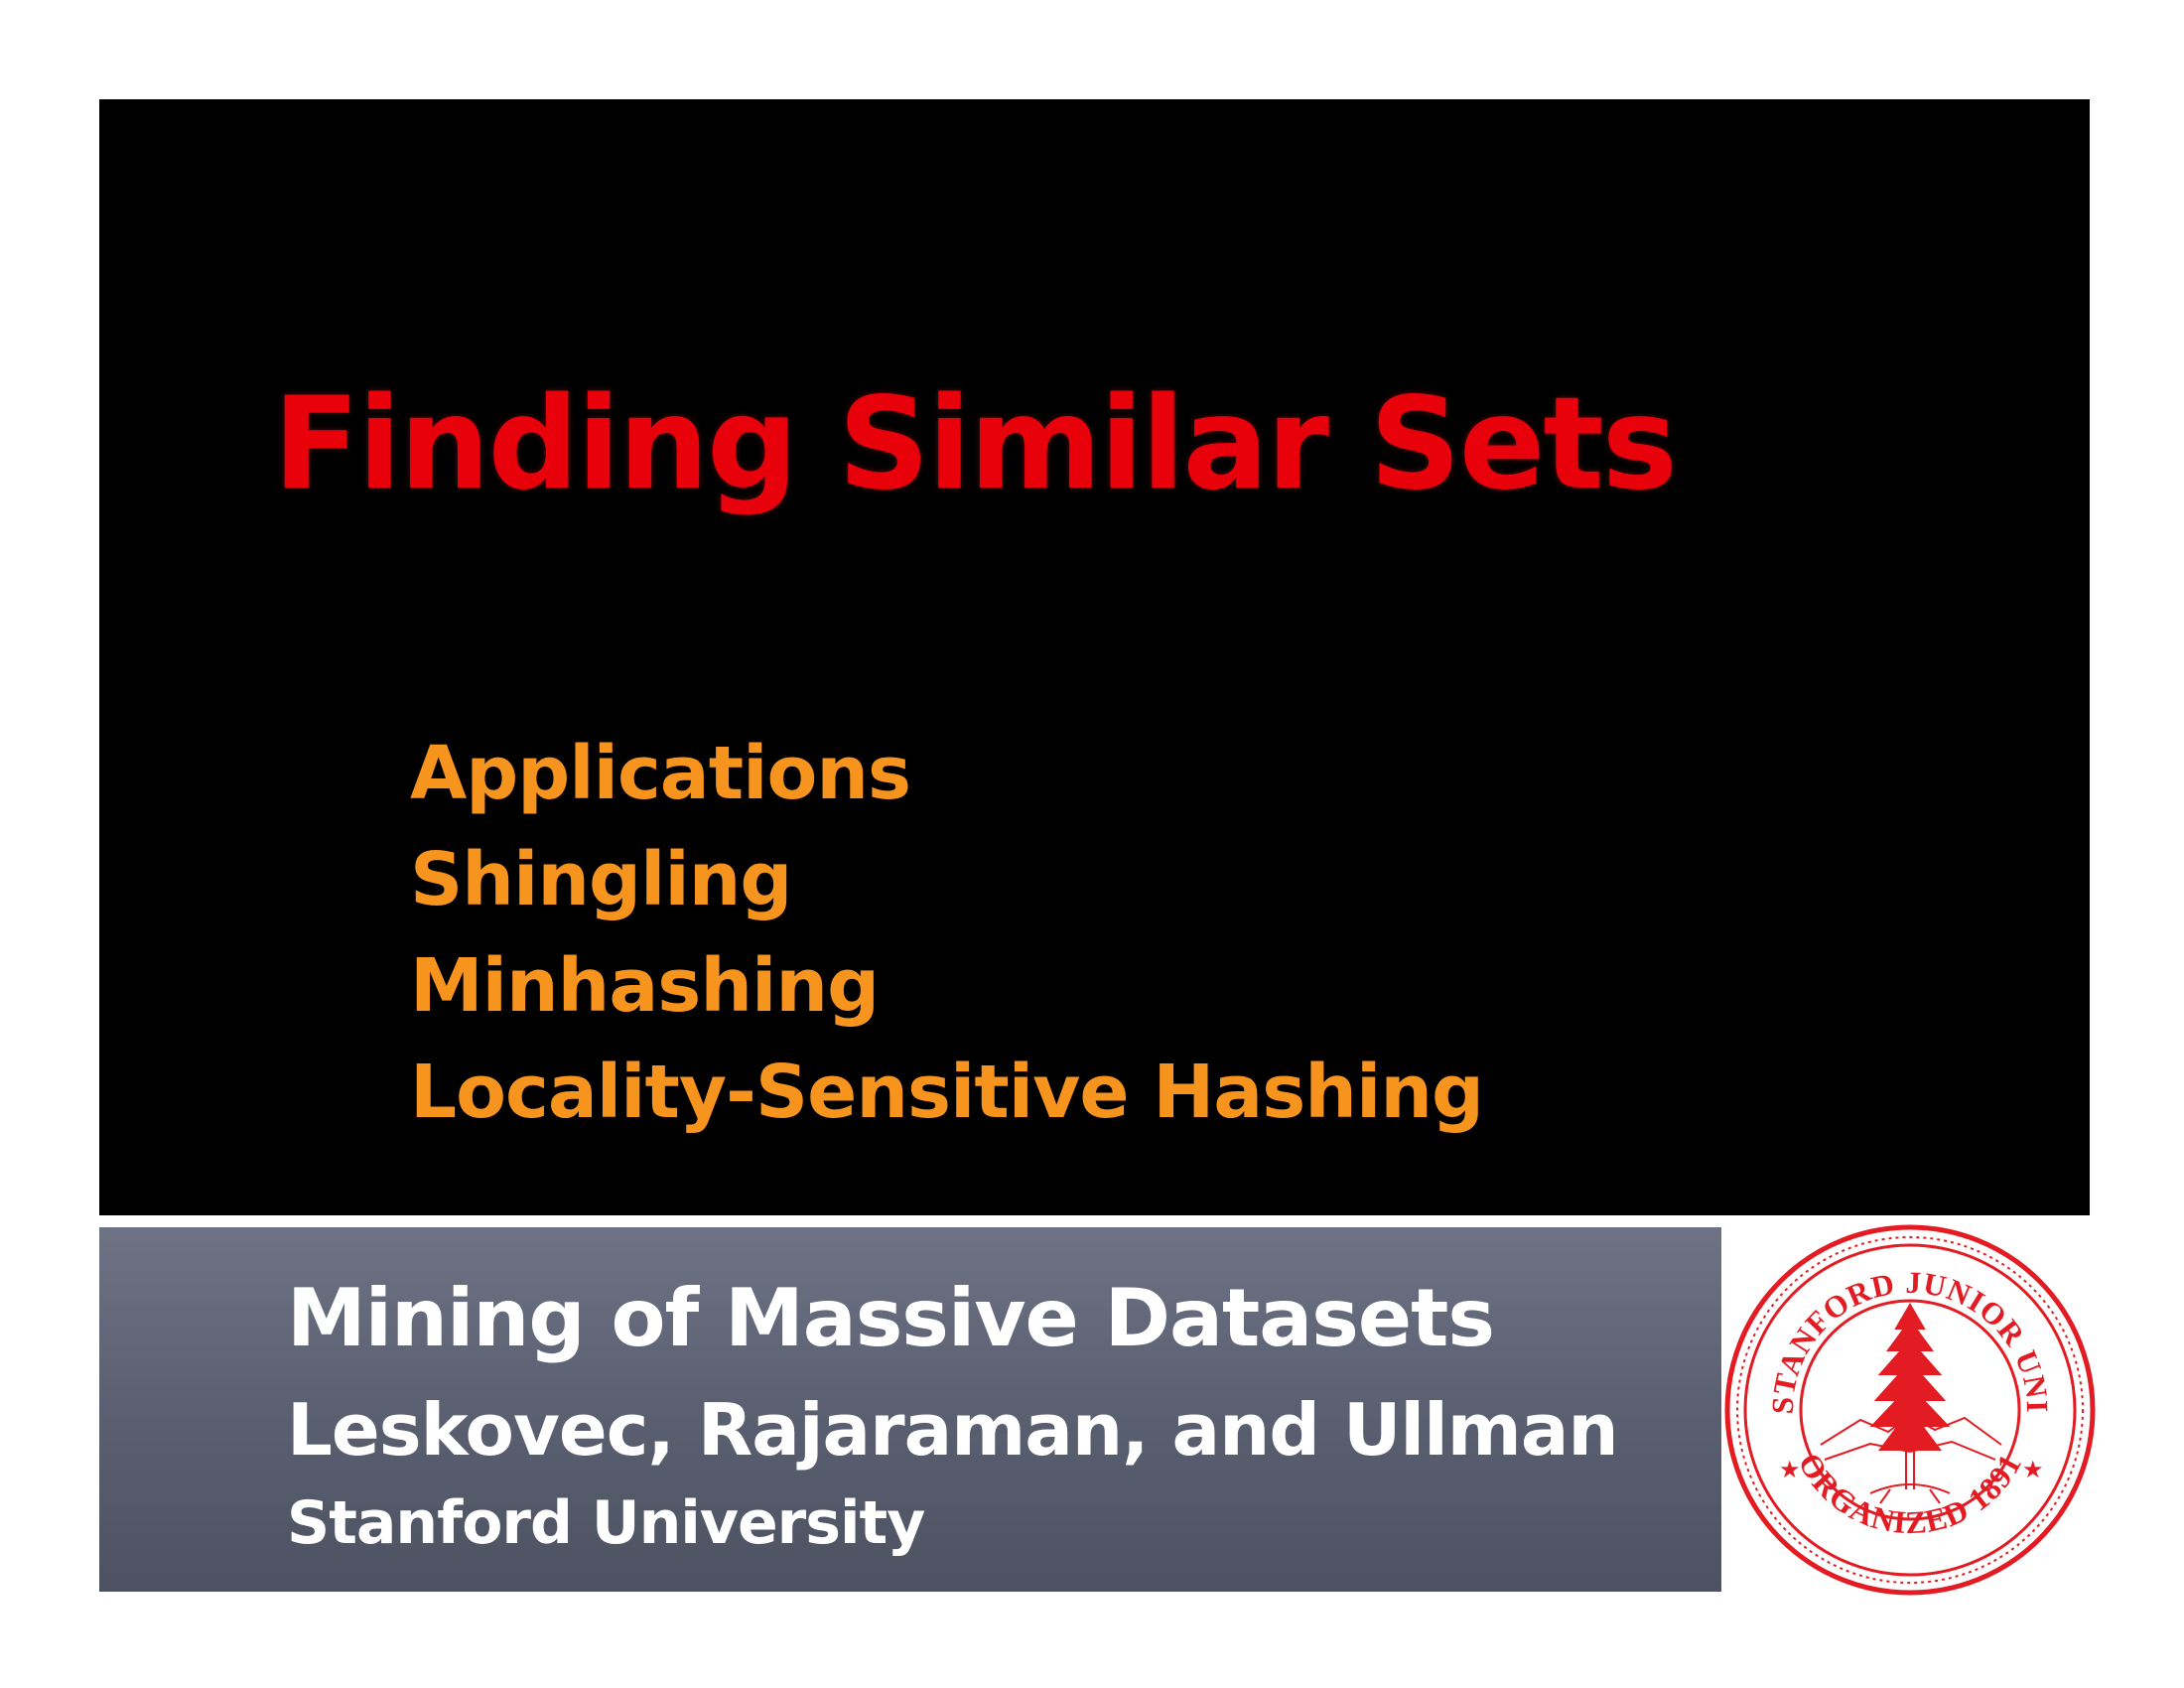 The image size is (2184, 1688). What do you see at coordinates (660, 773) in the screenshot?
I see `topic-item: Applications` at bounding box center [660, 773].